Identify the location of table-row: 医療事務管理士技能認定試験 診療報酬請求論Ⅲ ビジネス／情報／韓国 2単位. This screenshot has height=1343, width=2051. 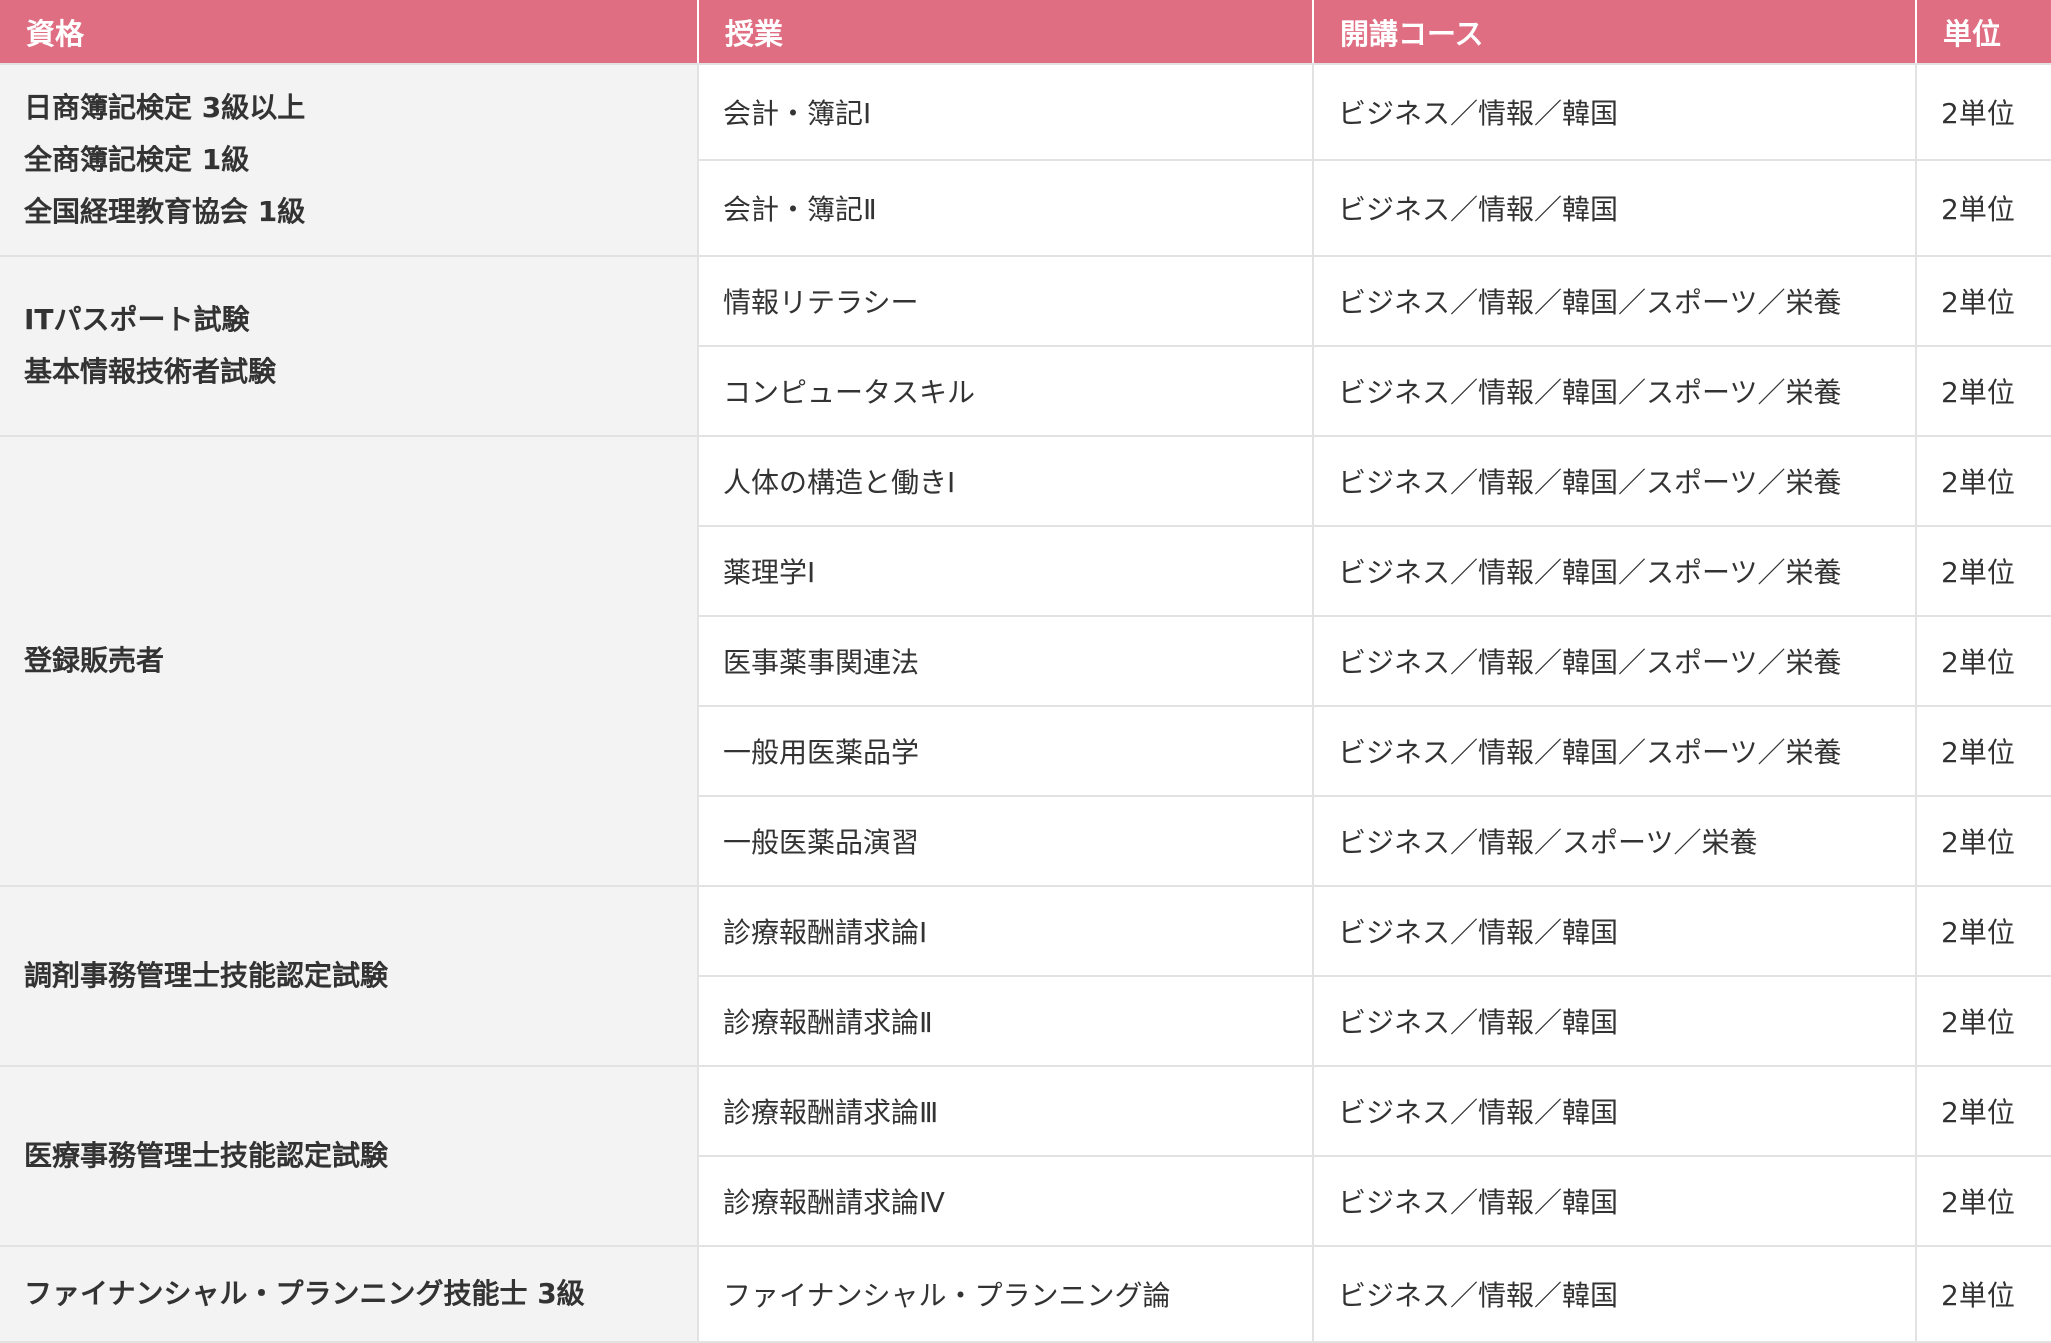
(1025, 1156).